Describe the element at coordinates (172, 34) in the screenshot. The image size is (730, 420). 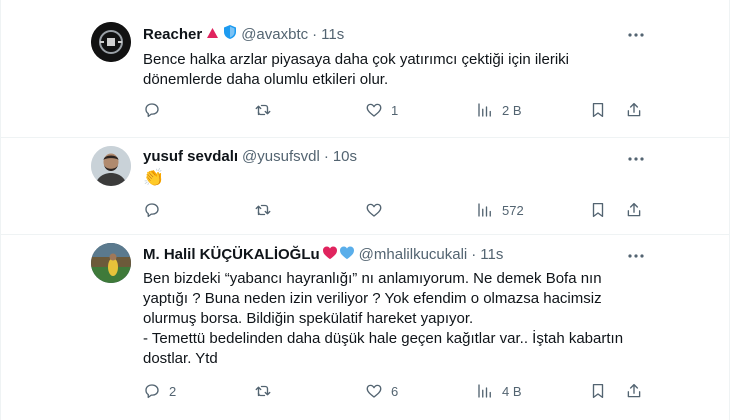
I see `display-name: Reacher` at that location.